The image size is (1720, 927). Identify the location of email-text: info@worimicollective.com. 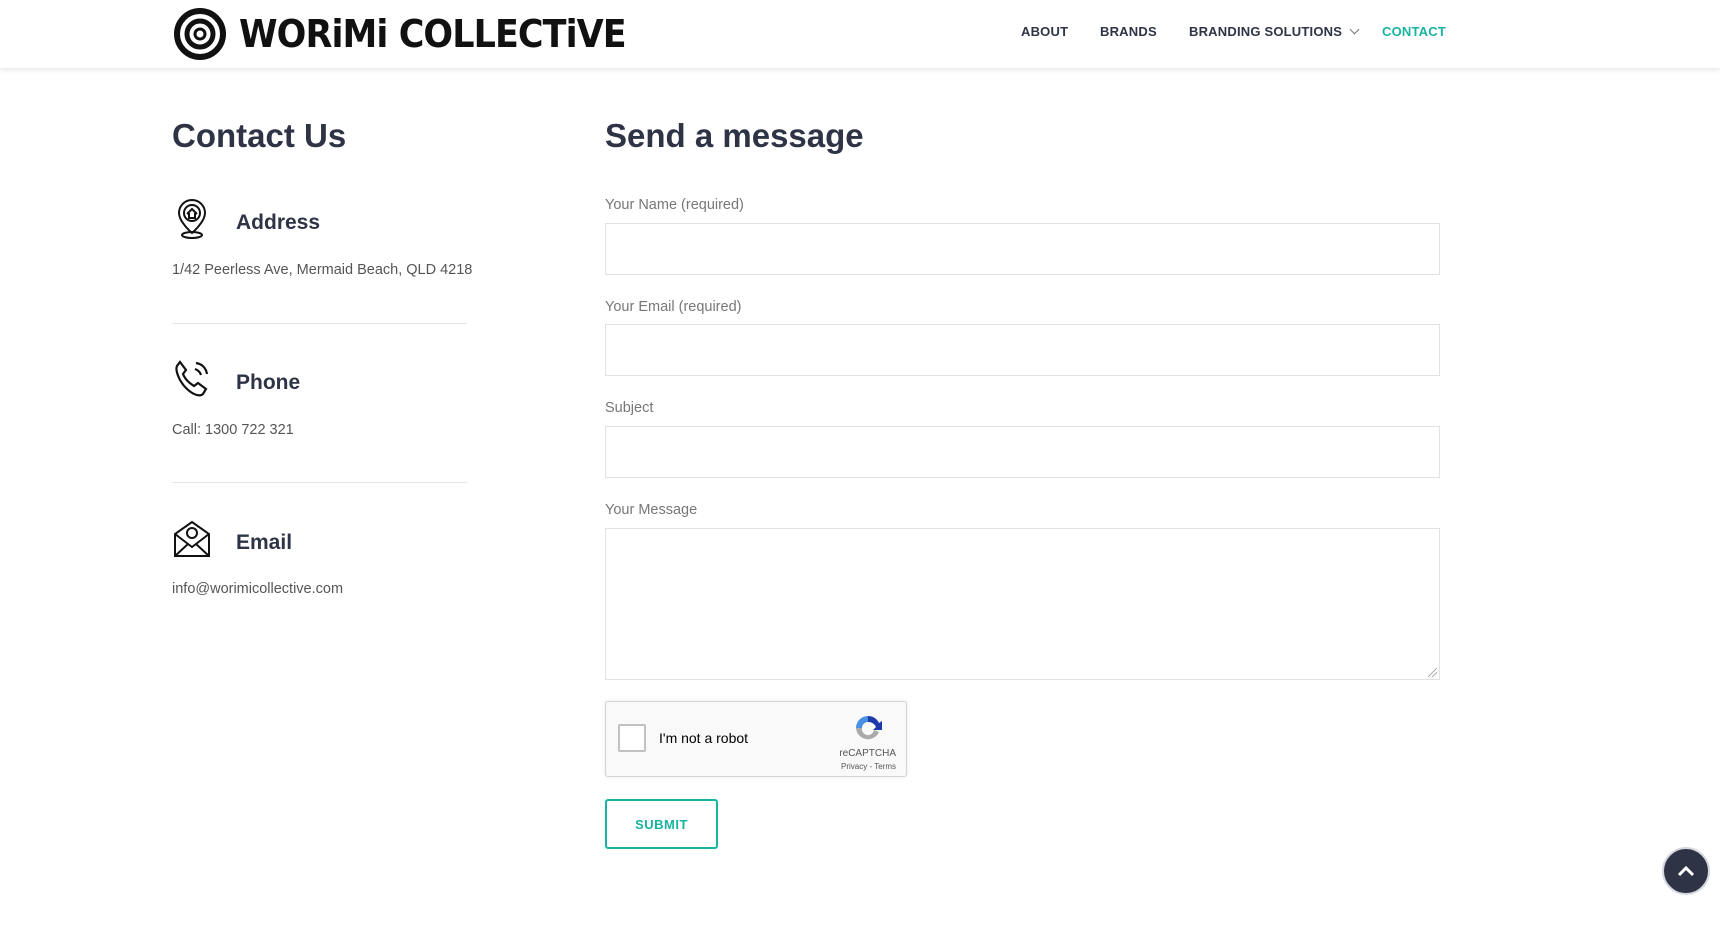
(257, 589).